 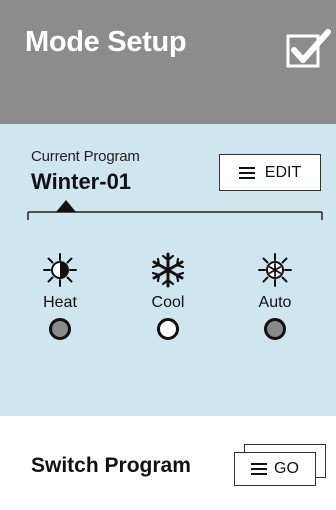 What do you see at coordinates (81, 181) in the screenshot?
I see `current-program-name: Winter-01` at bounding box center [81, 181].